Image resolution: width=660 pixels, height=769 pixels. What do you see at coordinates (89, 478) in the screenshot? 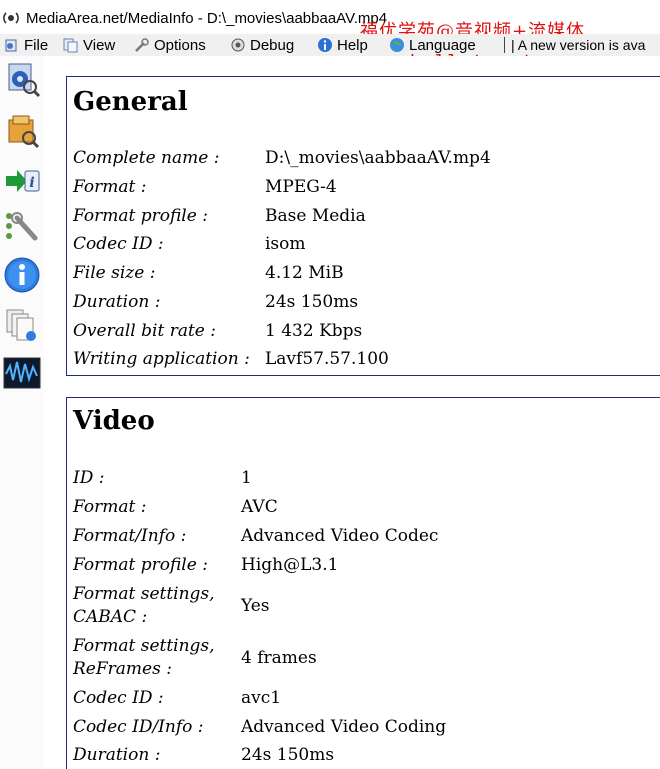
I see `row-label: ID :` at bounding box center [89, 478].